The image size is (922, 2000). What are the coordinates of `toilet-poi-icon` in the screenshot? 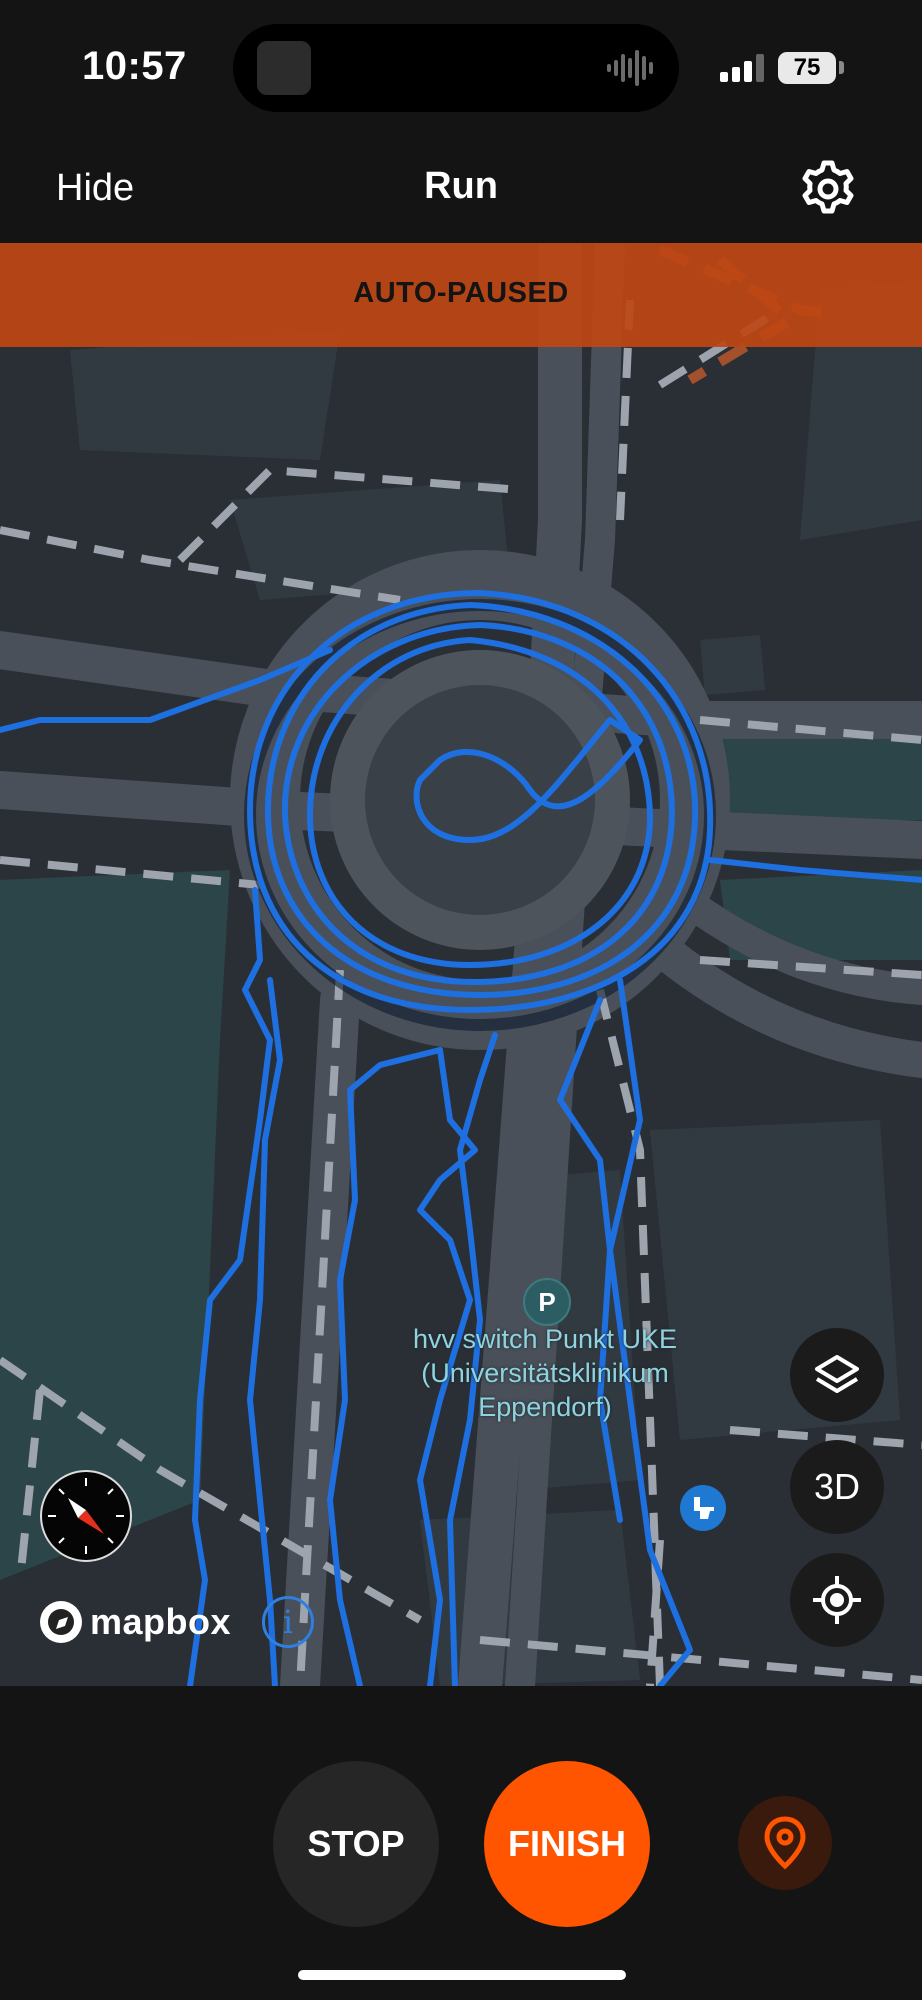 It's located at (703, 1508).